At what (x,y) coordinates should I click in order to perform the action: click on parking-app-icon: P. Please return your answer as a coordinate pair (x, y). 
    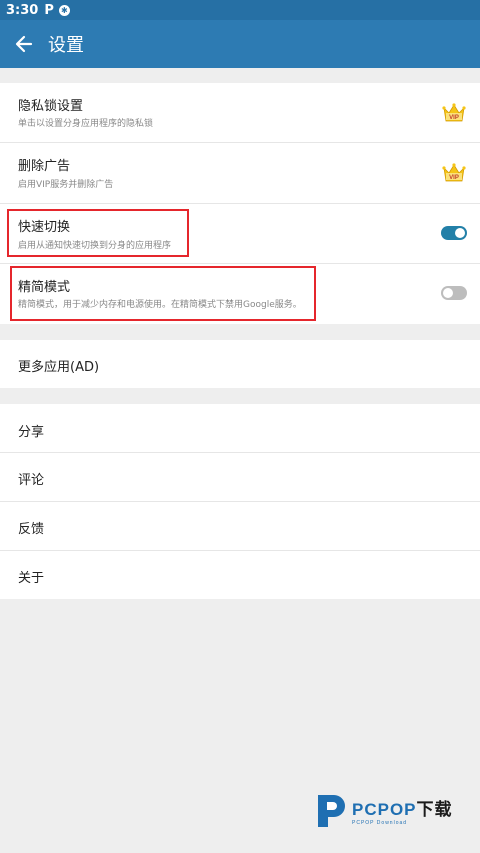
    Looking at the image, I should click on (49, 10).